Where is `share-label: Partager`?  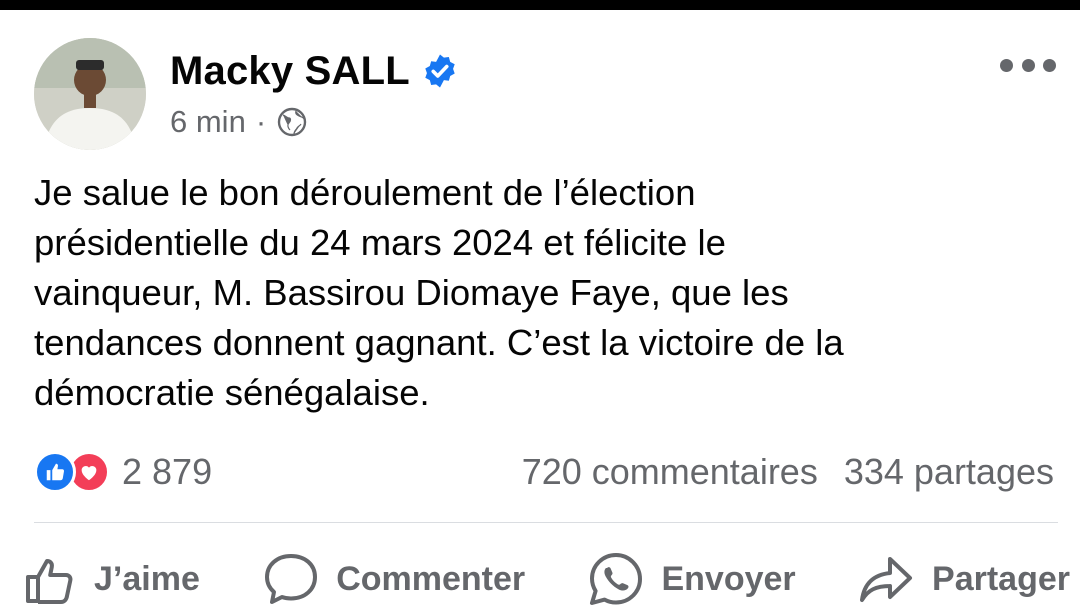
share-label: Partager is located at coordinates (1001, 578).